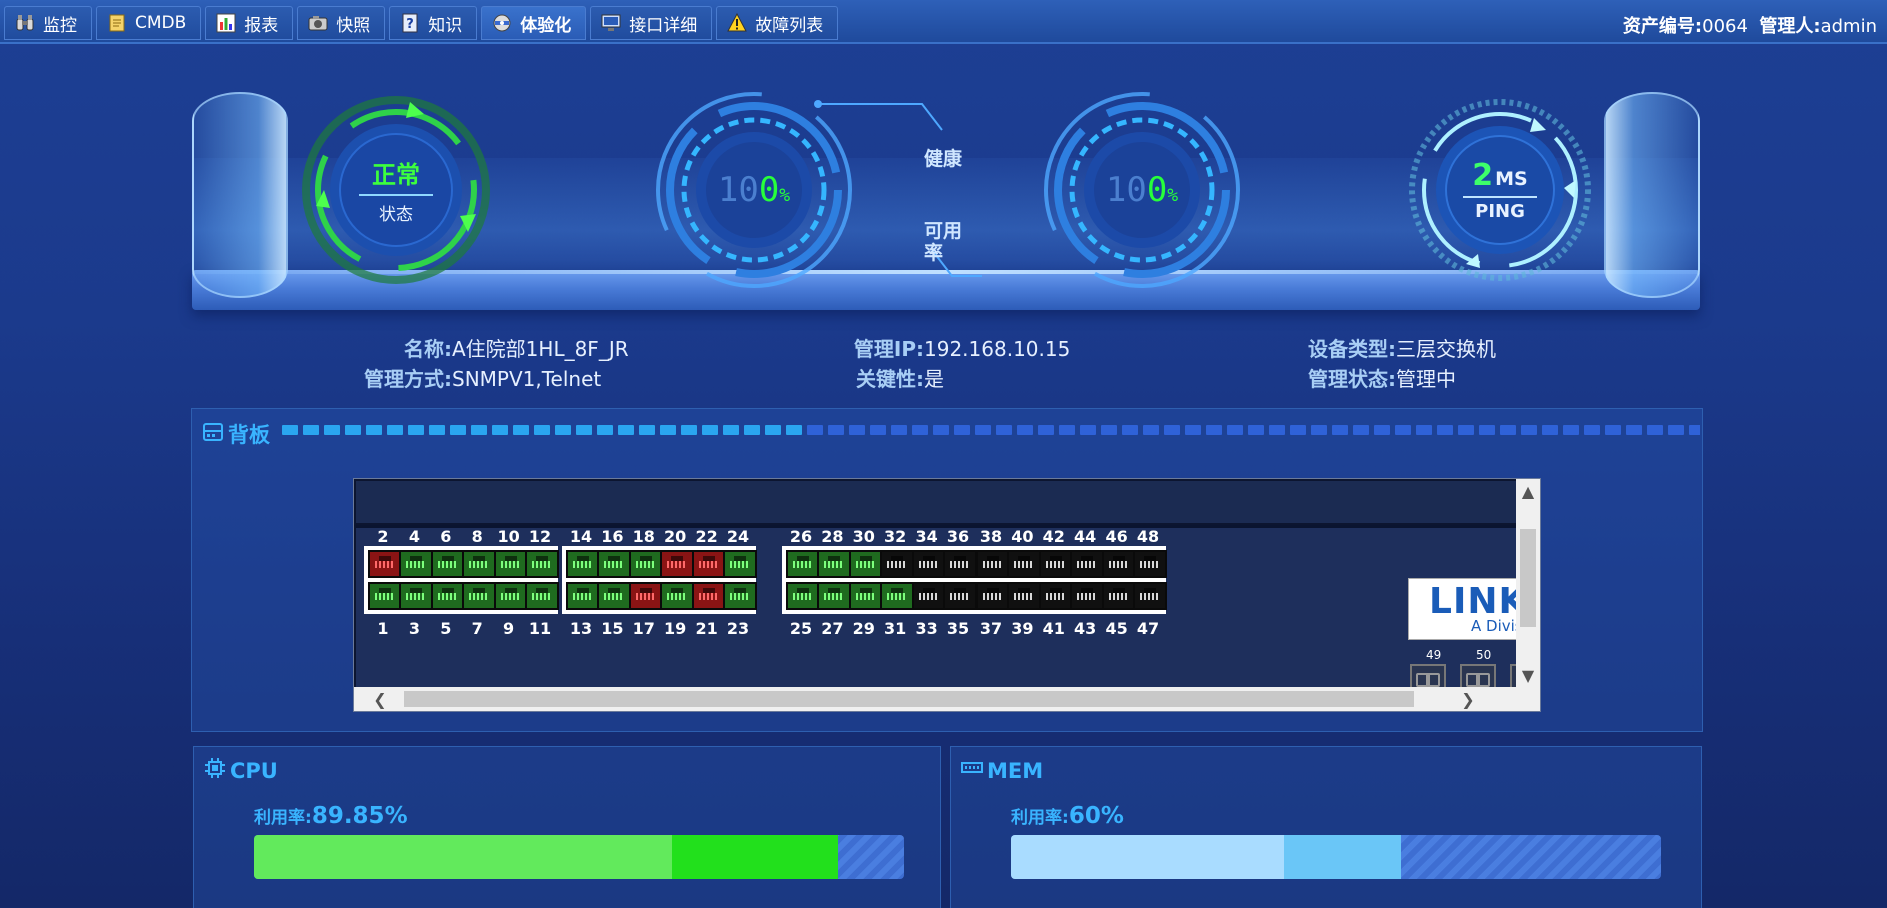  Describe the element at coordinates (477, 628) in the screenshot. I see `port-number: 7` at that location.